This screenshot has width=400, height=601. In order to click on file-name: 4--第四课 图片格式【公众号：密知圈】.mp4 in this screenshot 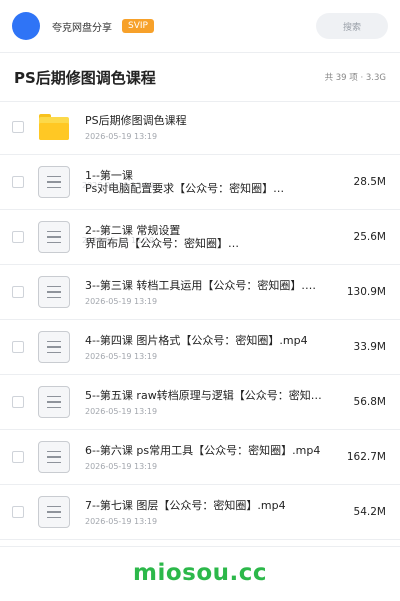, I will do `click(196, 340)`.